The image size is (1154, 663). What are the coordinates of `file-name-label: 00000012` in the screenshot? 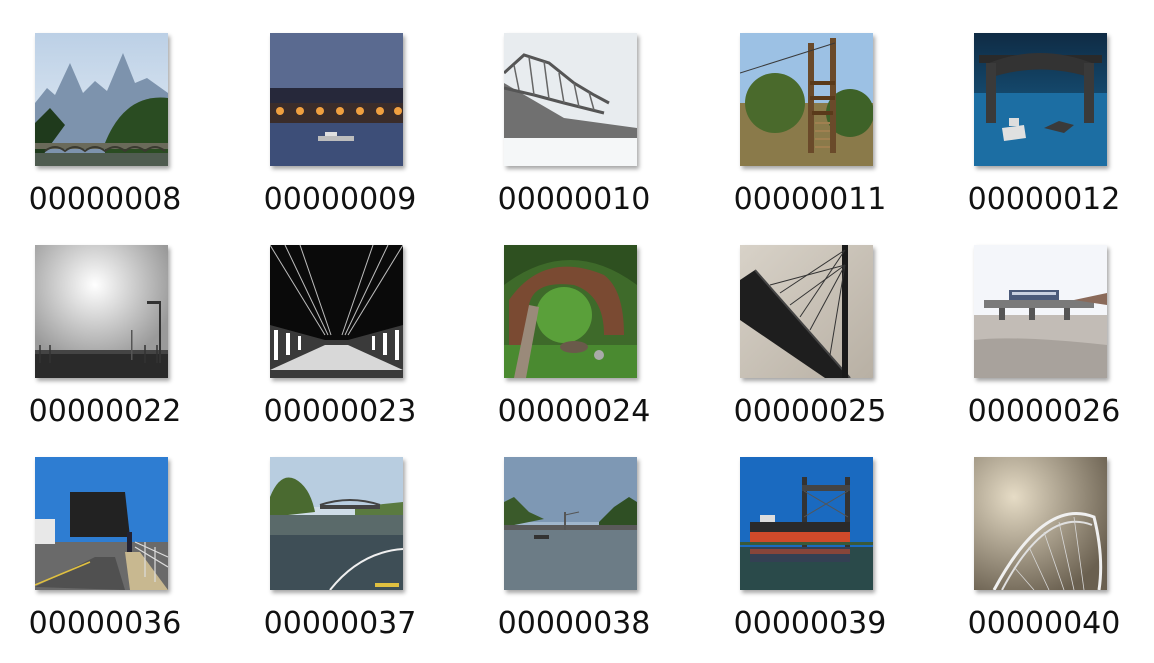 It's located at (1044, 200).